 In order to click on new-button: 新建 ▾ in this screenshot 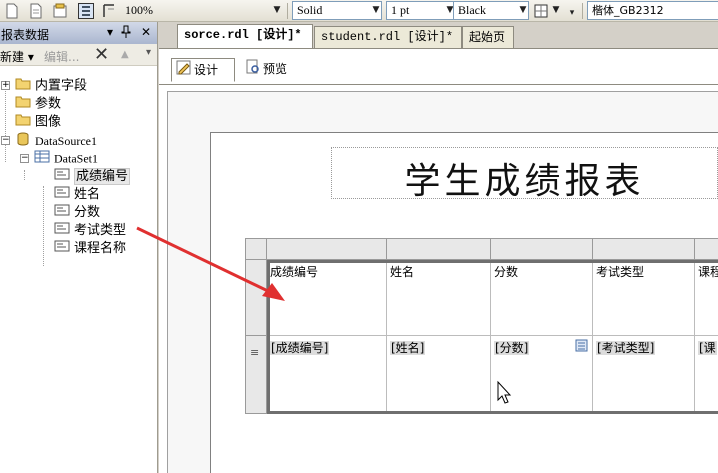, I will do `click(17, 56)`.